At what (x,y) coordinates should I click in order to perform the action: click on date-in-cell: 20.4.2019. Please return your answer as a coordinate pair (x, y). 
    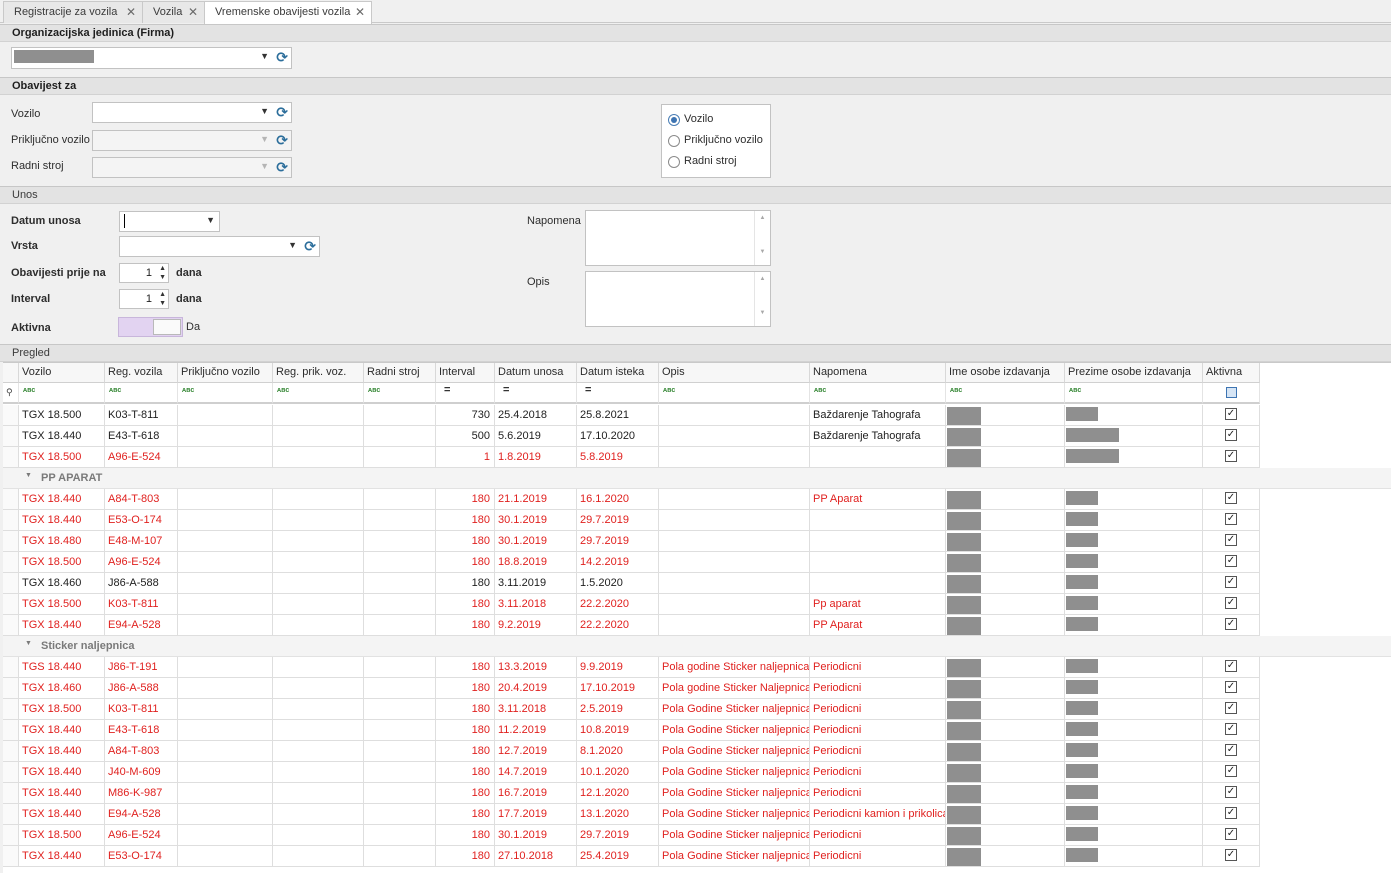
    Looking at the image, I should click on (536, 688).